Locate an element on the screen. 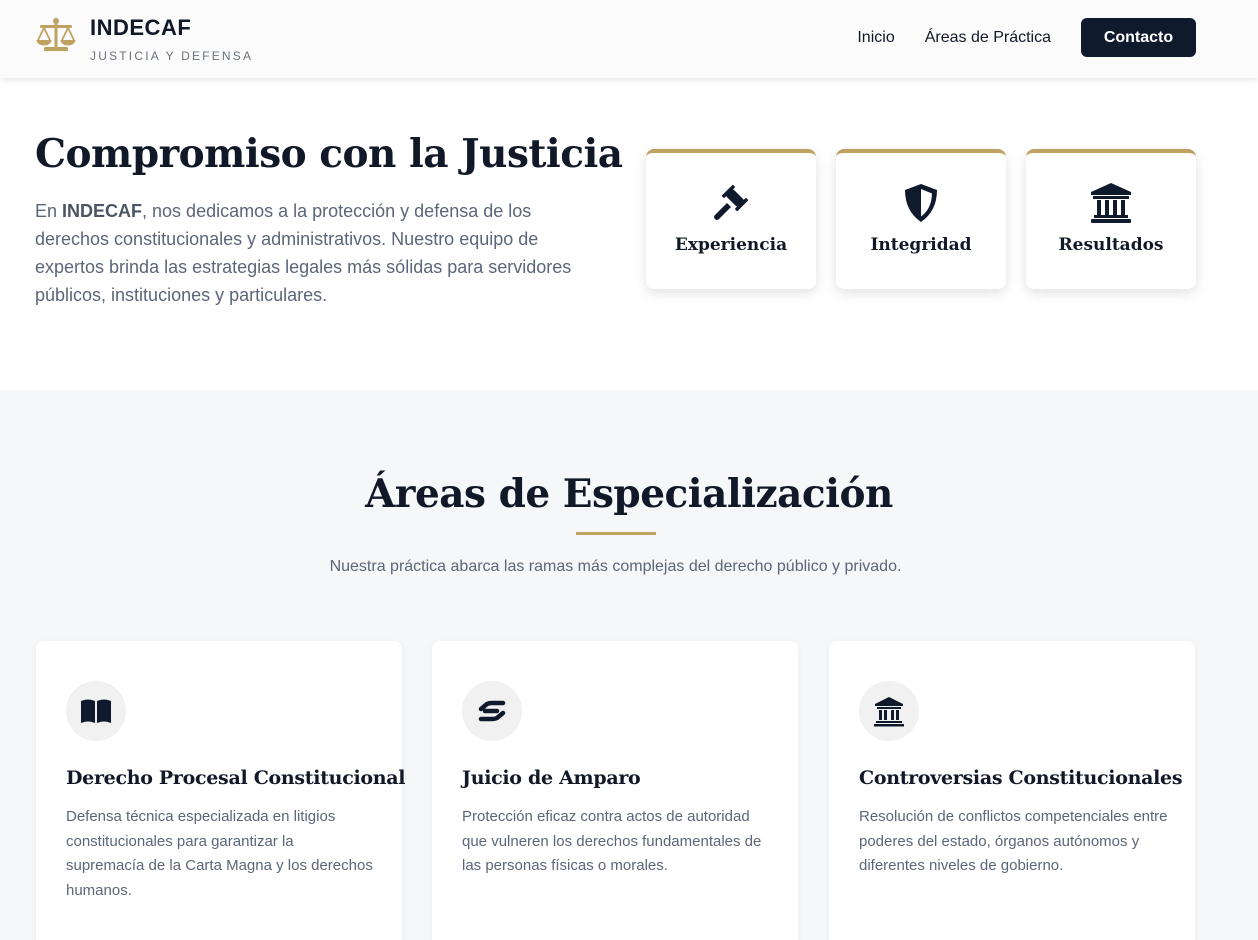 This screenshot has height=940, width=1258. balance-scale-icon is located at coordinates (56, 34).